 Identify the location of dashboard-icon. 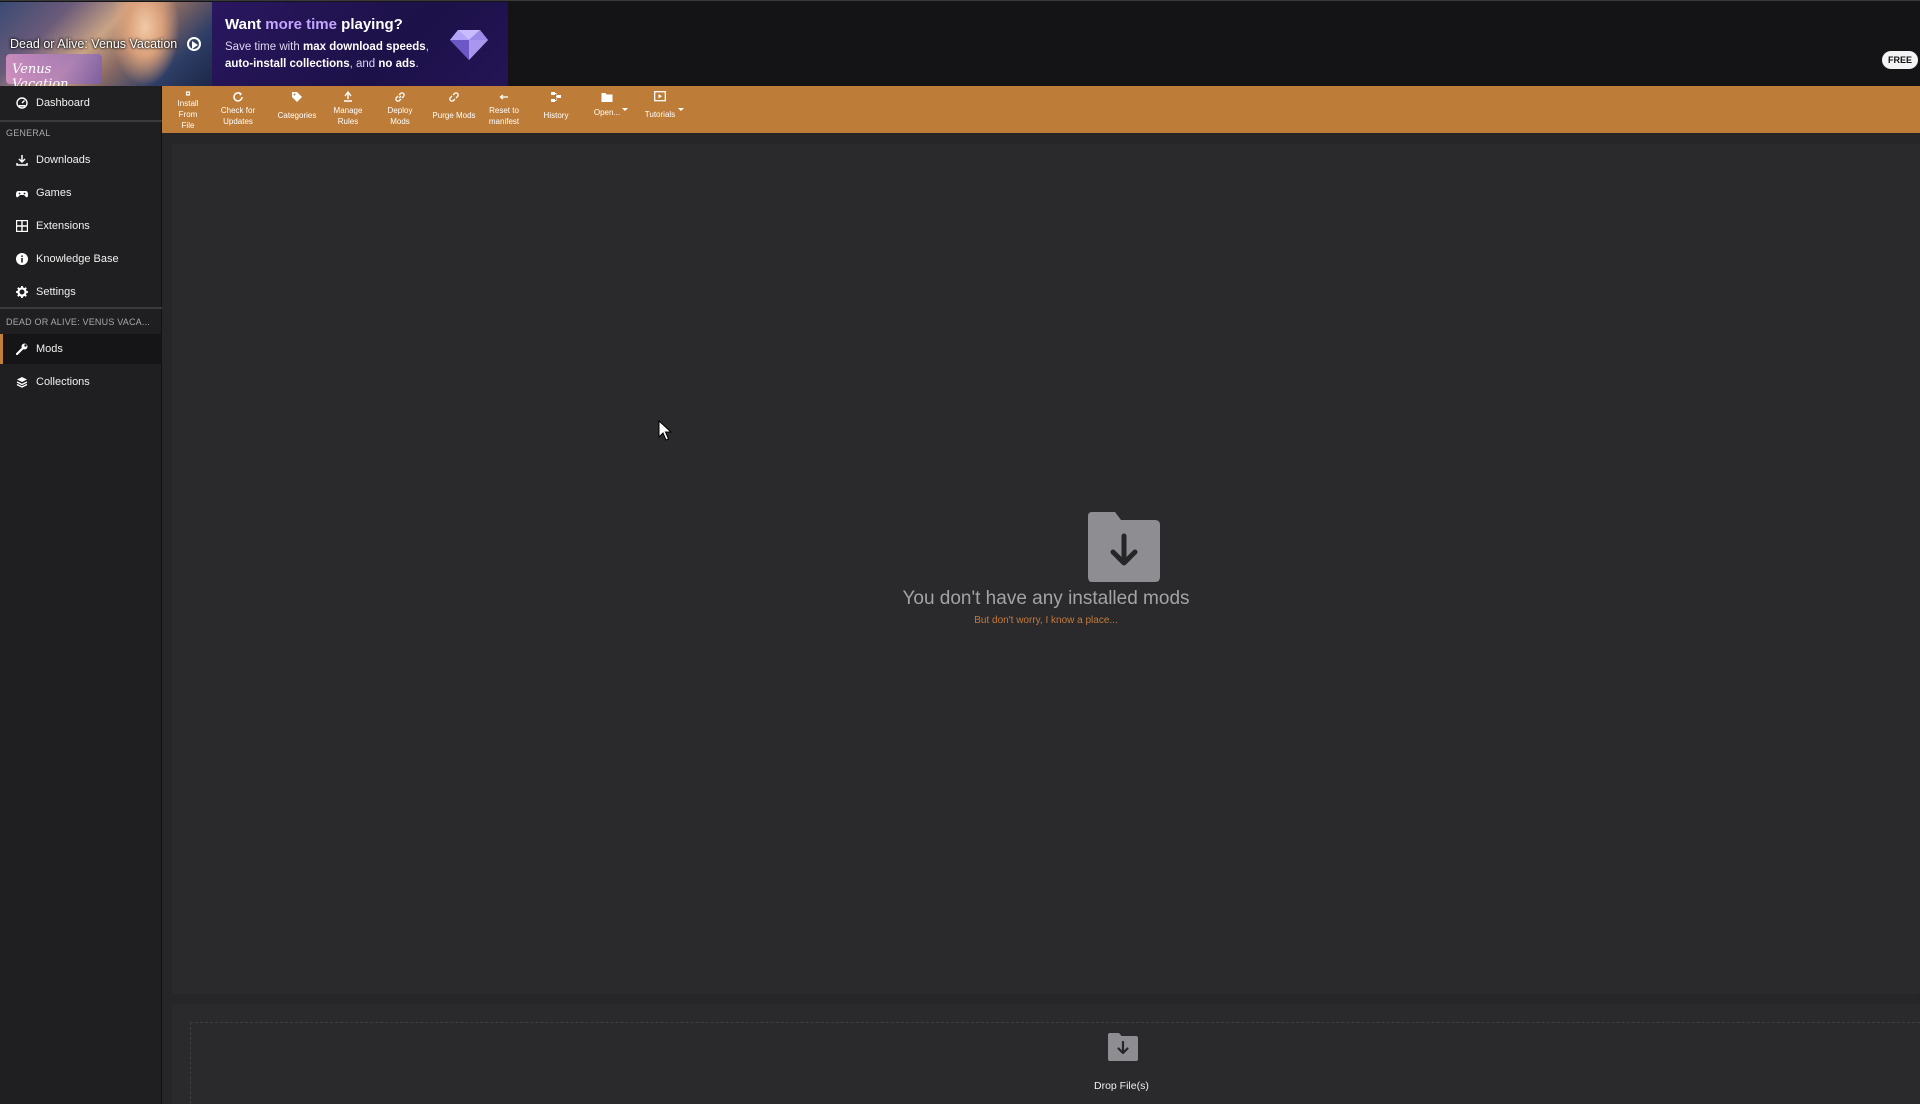
(22, 103).